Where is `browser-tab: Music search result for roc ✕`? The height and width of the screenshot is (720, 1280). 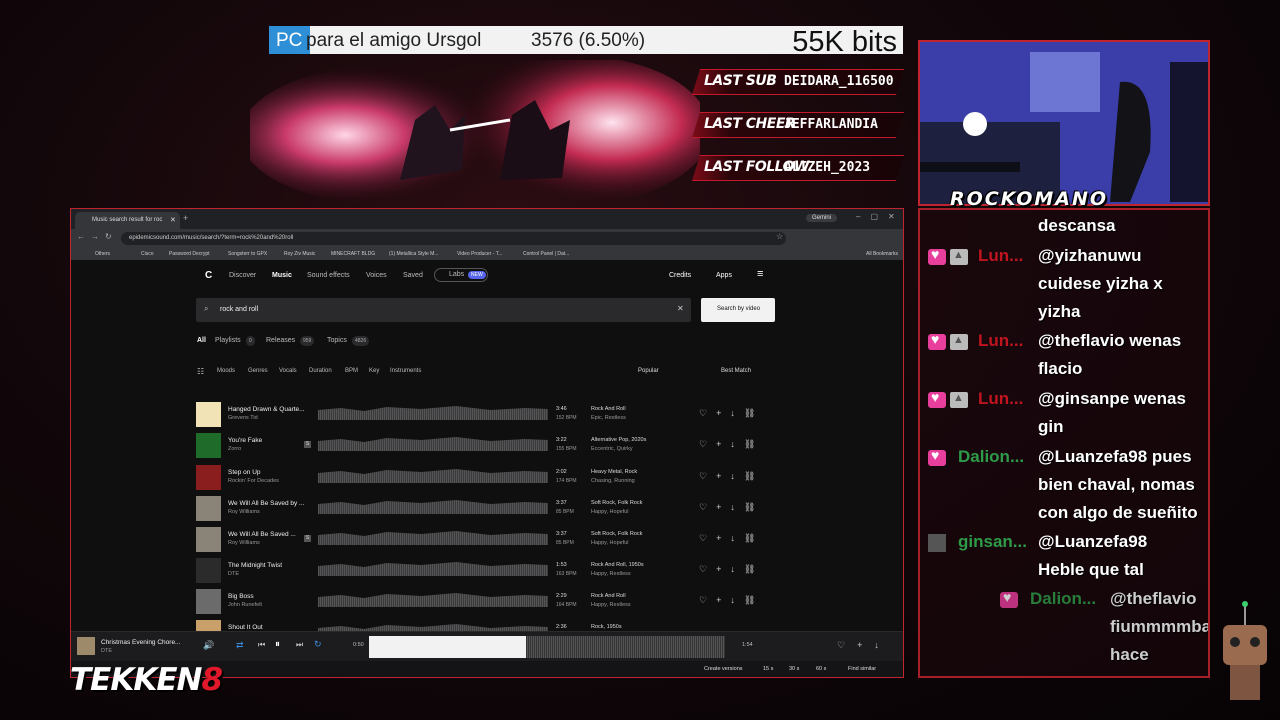 browser-tab: Music search result for roc ✕ is located at coordinates (127, 220).